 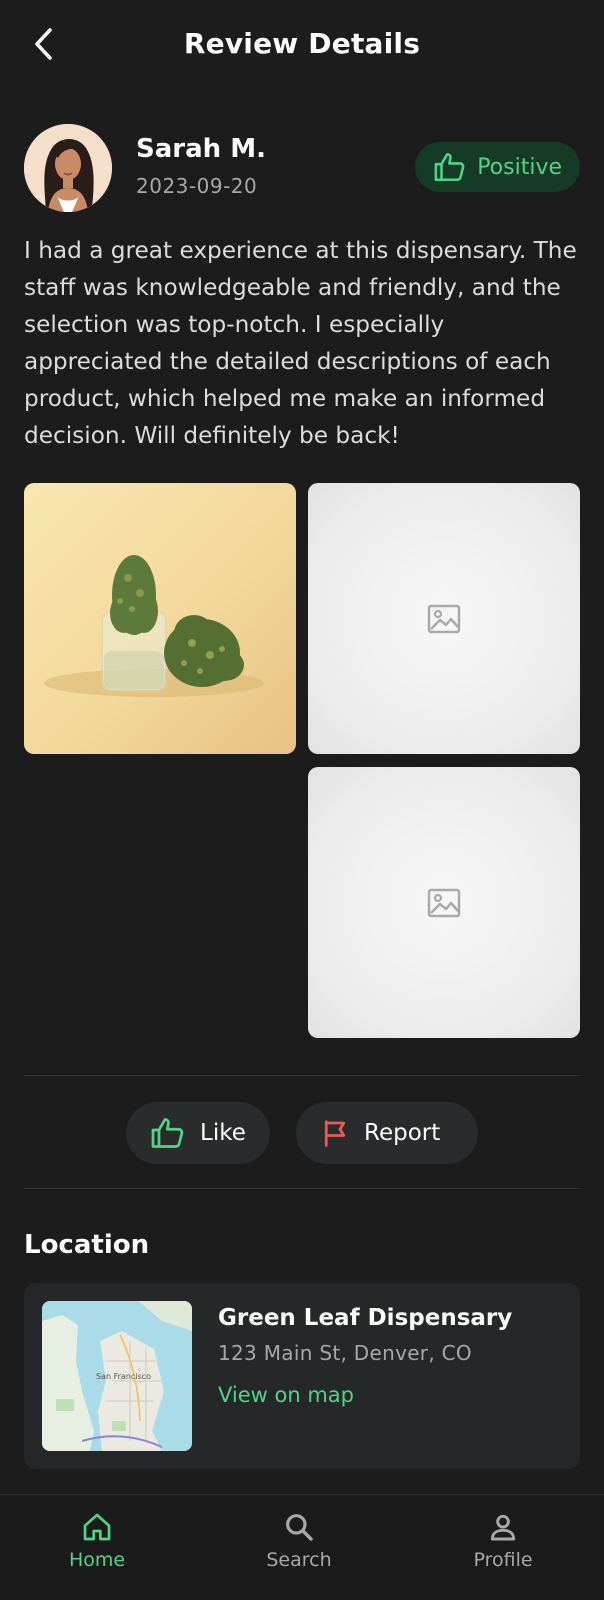 I want to click on reviewer-info: Sarah M. 2023-09-20 Positive, so click(x=302, y=168).